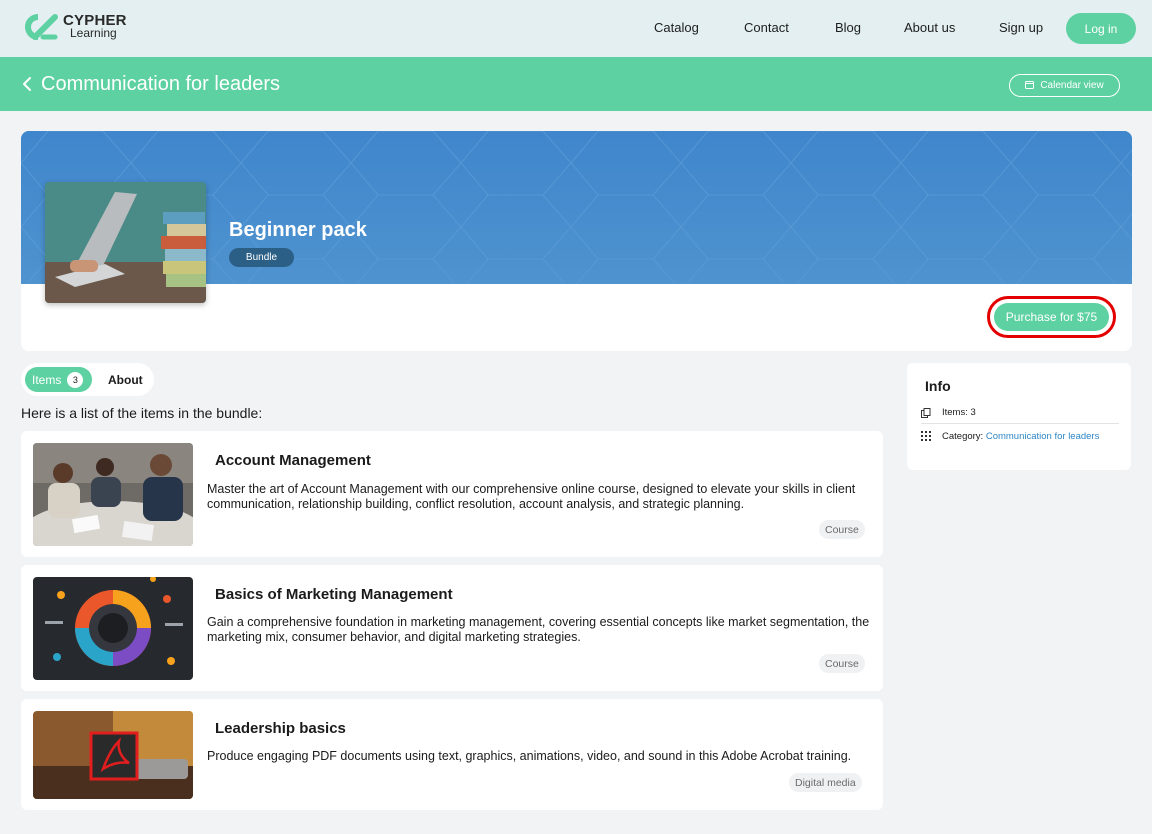  Describe the element at coordinates (334, 594) in the screenshot. I see `item-title: Basics of Marketing Management` at that location.